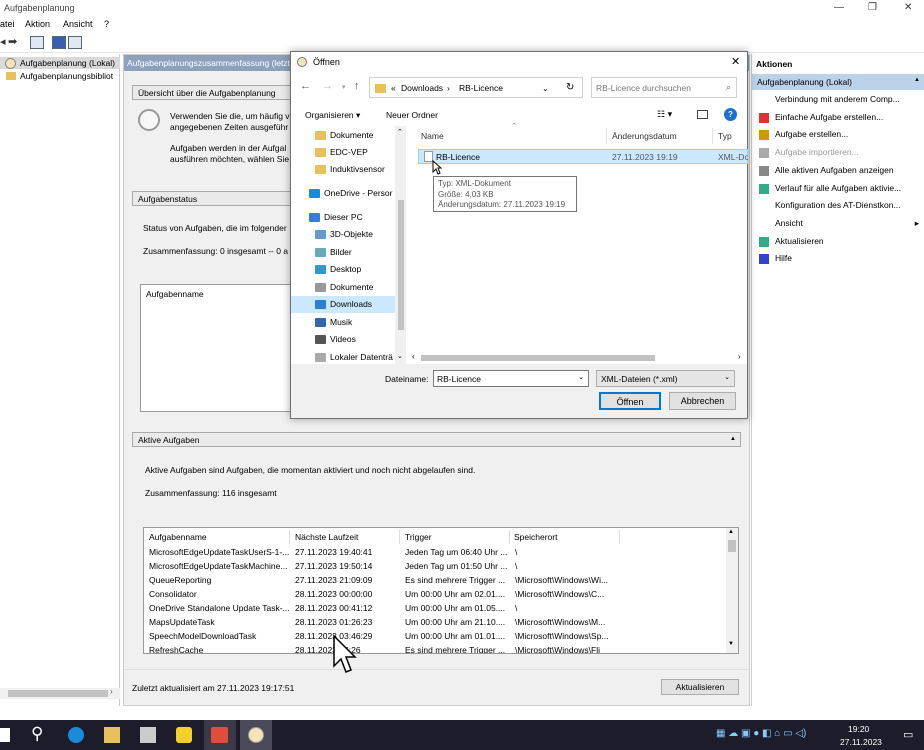  I want to click on scroll-down-icon: ⌄, so click(400, 356).